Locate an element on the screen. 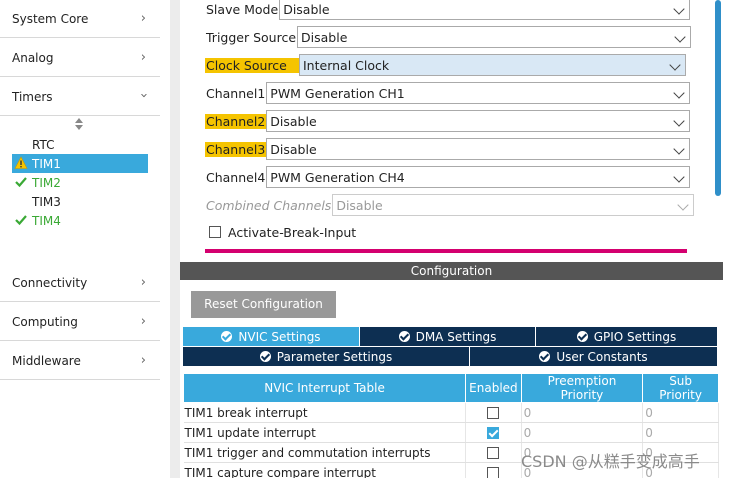 The width and height of the screenshot is (752, 478). timer-item-tim2: TIM2 is located at coordinates (80, 182).